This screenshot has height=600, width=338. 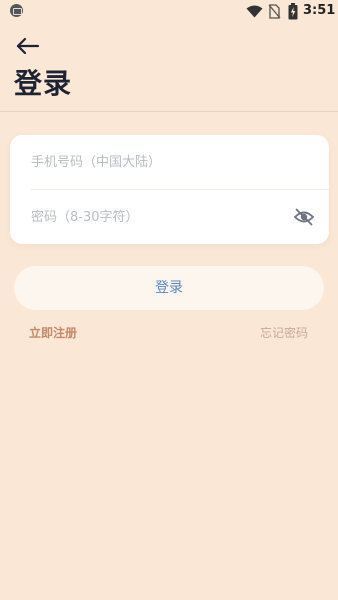 I want to click on header-divider, so click(x=169, y=111).